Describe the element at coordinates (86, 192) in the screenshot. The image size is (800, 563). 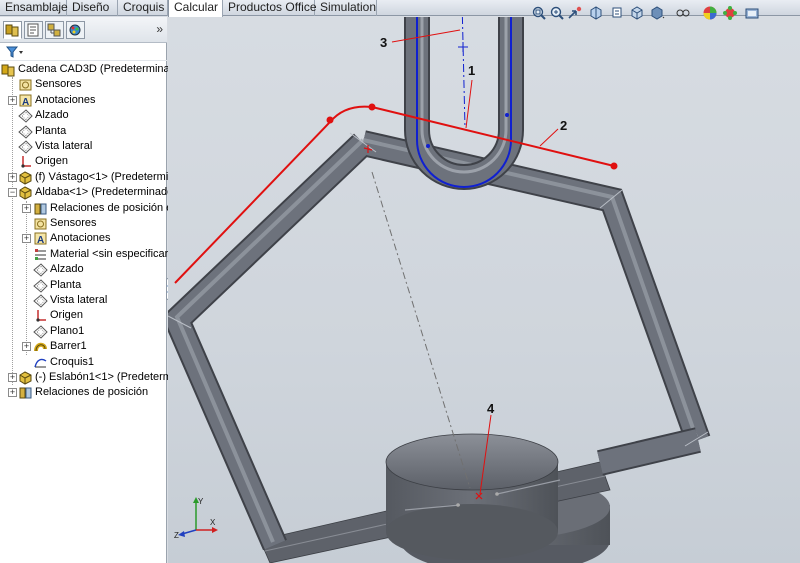
I see `tree-item: − Aldaba<1> (Predeterminado` at that location.